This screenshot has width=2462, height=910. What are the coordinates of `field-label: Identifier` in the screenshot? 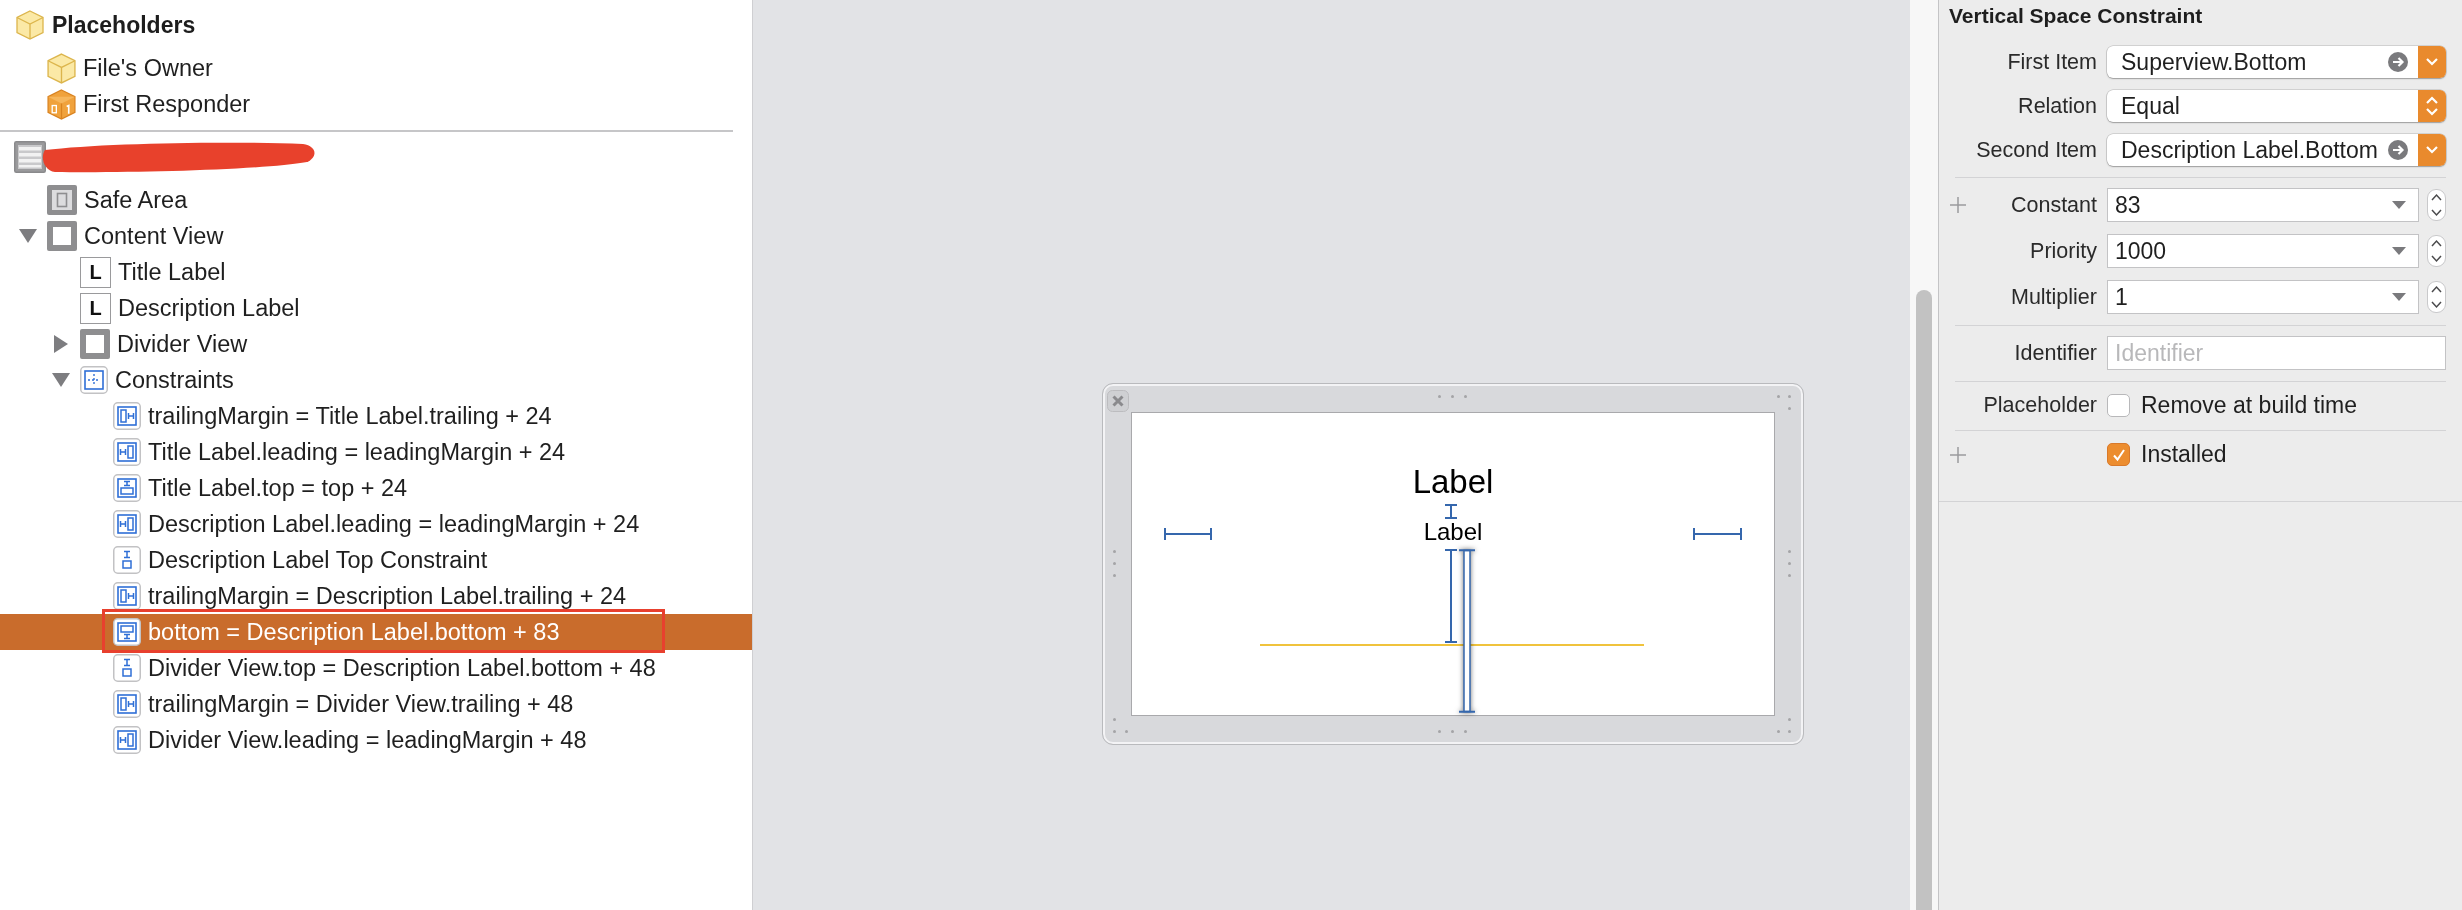 It's located at (2055, 353).